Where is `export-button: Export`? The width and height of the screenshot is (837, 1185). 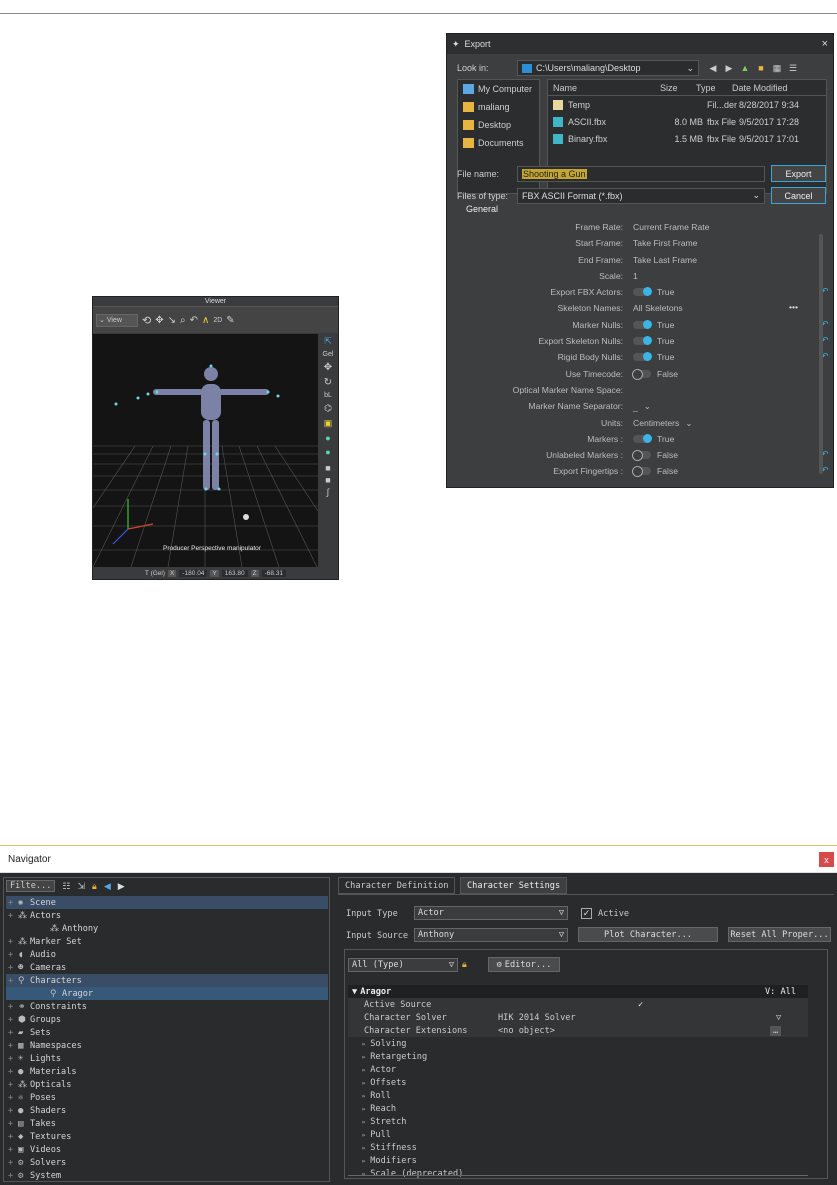 export-button: Export is located at coordinates (798, 173).